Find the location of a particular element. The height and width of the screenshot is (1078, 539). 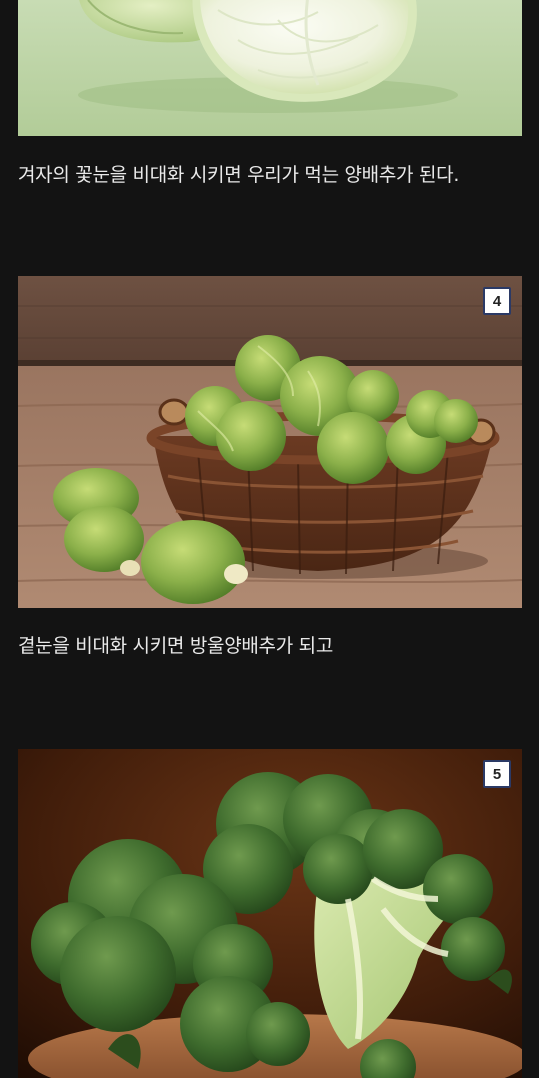

cabbage-image is located at coordinates (270, 68).